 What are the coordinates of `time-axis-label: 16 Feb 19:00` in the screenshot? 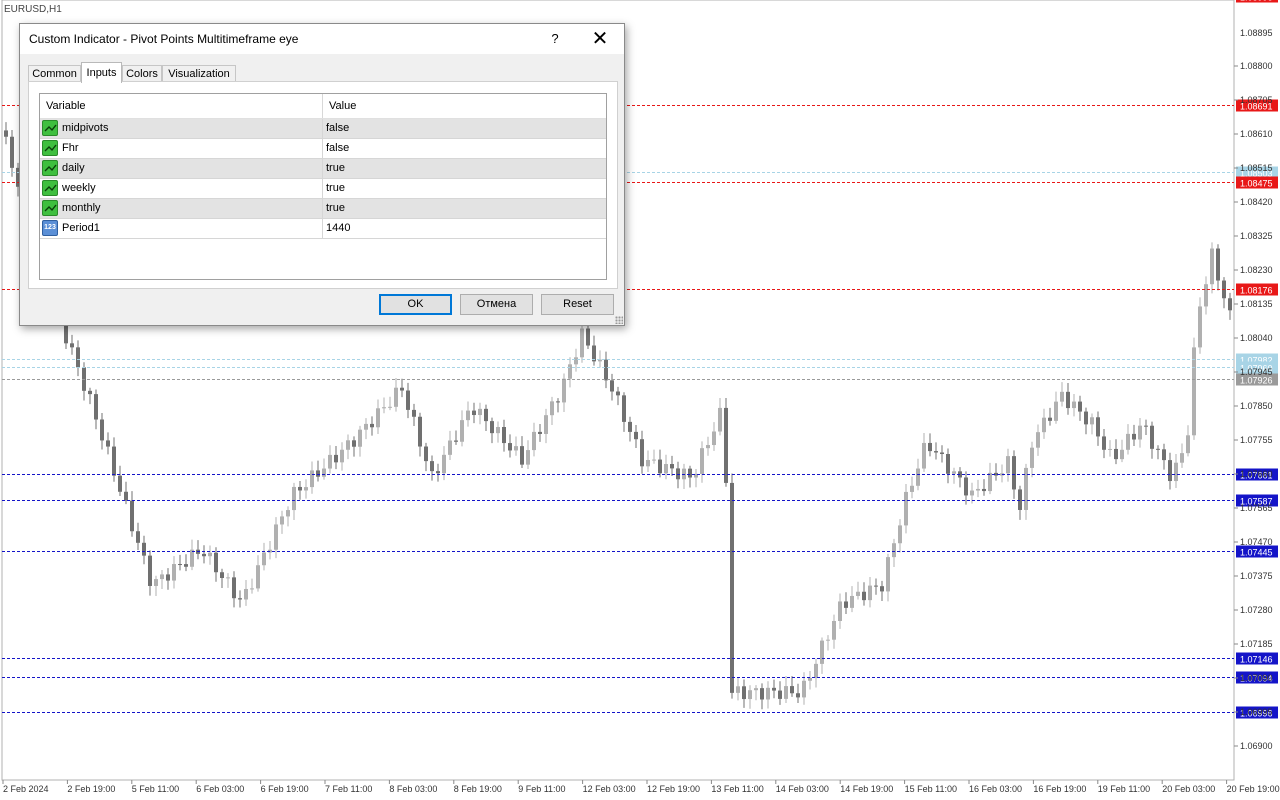 It's located at (1059, 789).